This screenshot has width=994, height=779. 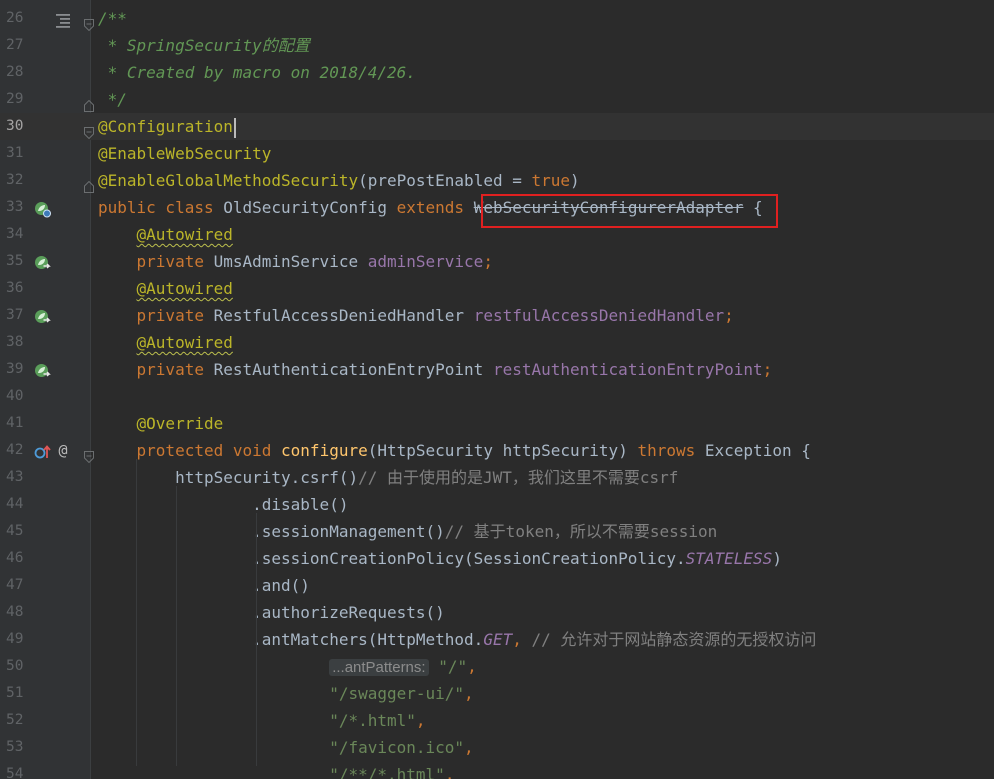 I want to click on code-text: "/**/*.html",, so click(x=276, y=770).